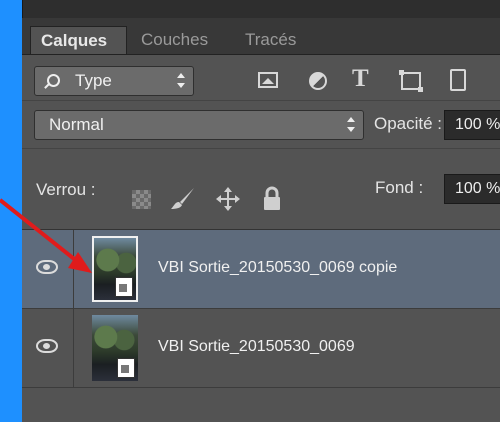 The height and width of the screenshot is (422, 500). I want to click on eye-icon, so click(47, 346).